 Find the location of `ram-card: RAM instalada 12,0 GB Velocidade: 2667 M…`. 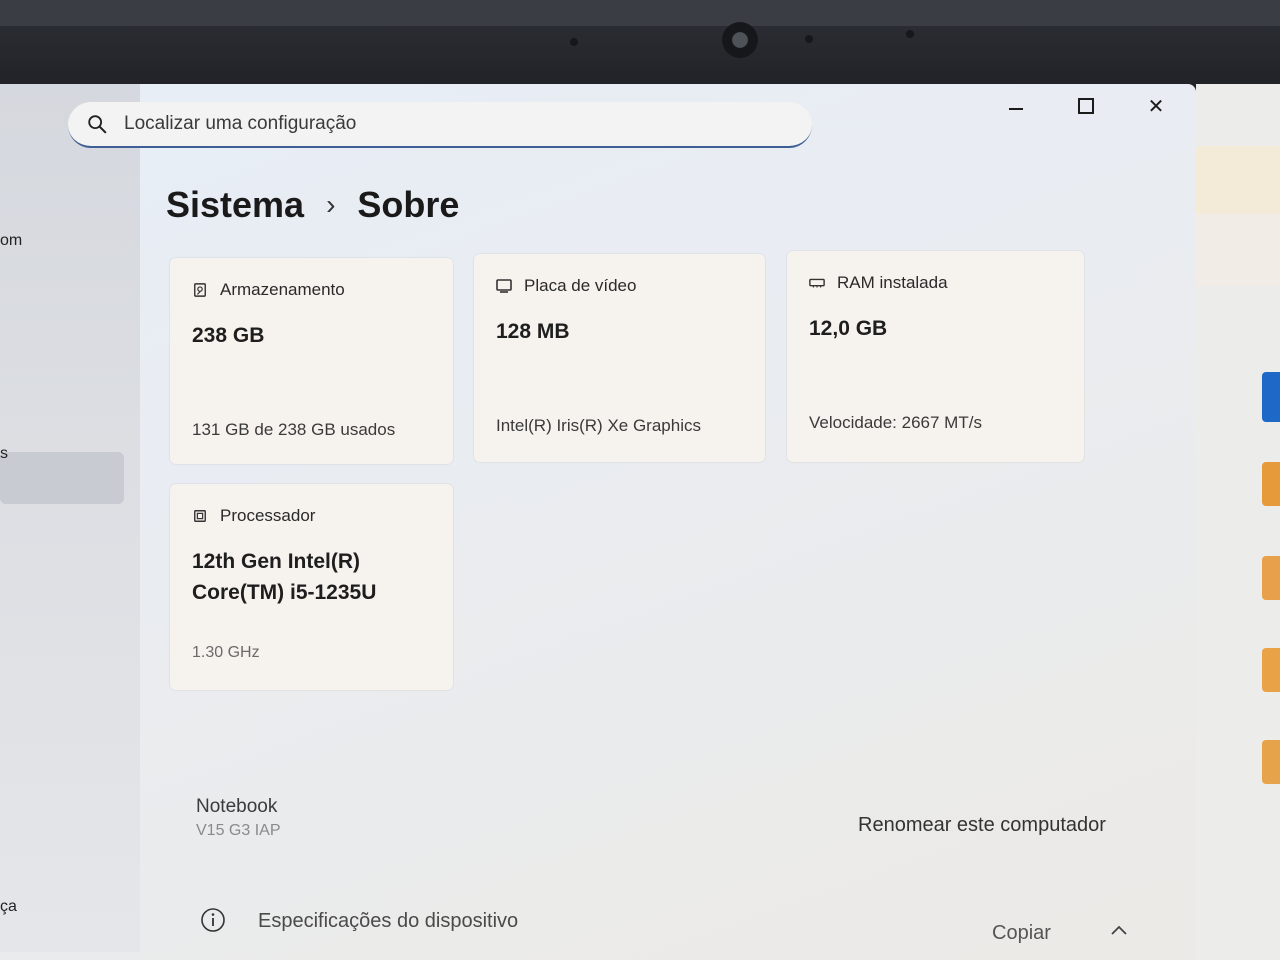

ram-card: RAM instalada 12,0 GB Velocidade: 2667 M… is located at coordinates (935, 356).